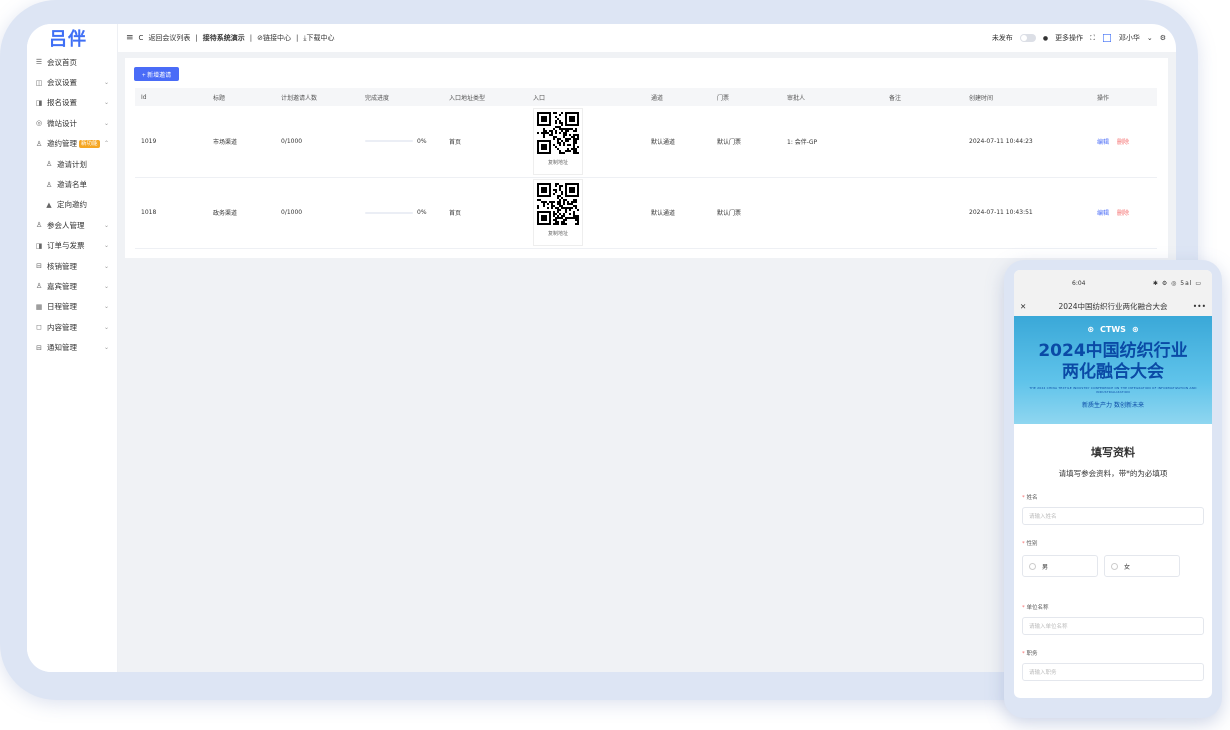 Image resolution: width=1230 pixels, height=730 pixels. I want to click on row-approver: 1: 会伴-GP, so click(802, 142).